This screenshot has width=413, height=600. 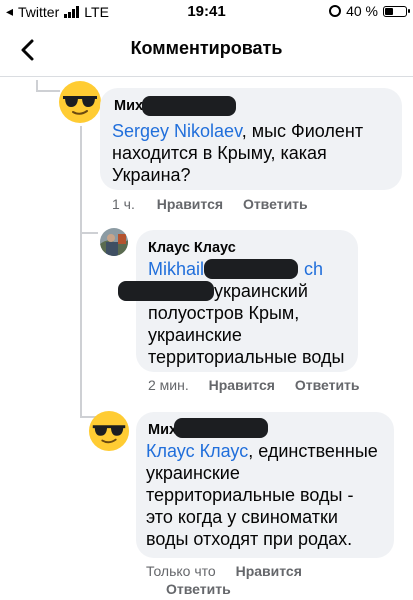 What do you see at coordinates (206, 12) in the screenshot?
I see `status-bar: ◂ Twitter LTE 19:41 40 %` at bounding box center [206, 12].